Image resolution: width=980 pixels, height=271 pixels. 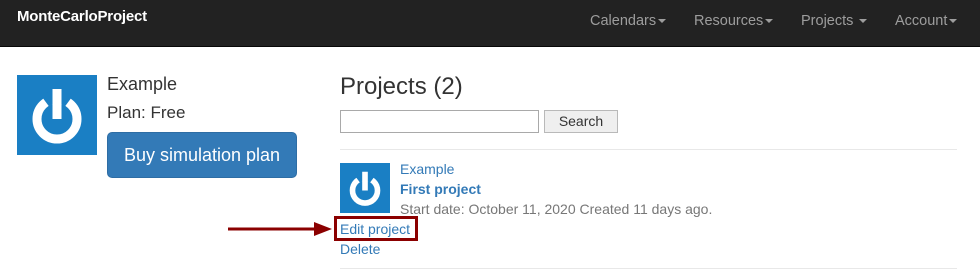 What do you see at coordinates (427, 169) in the screenshot?
I see `project-owner-link: Example` at bounding box center [427, 169].